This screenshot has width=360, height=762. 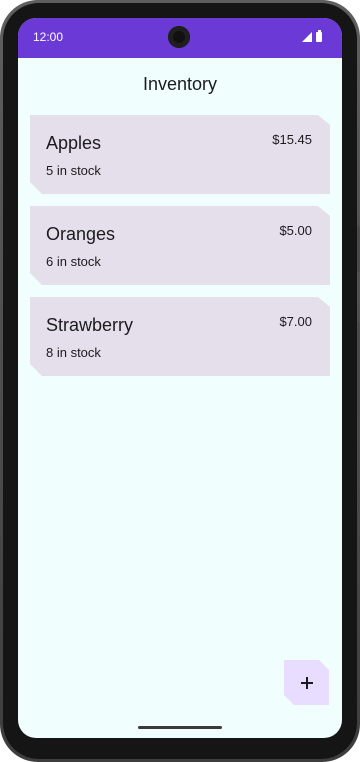 What do you see at coordinates (180, 245) in the screenshot?
I see `inventory-item-card: Oranges $5.00 6 in stock` at bounding box center [180, 245].